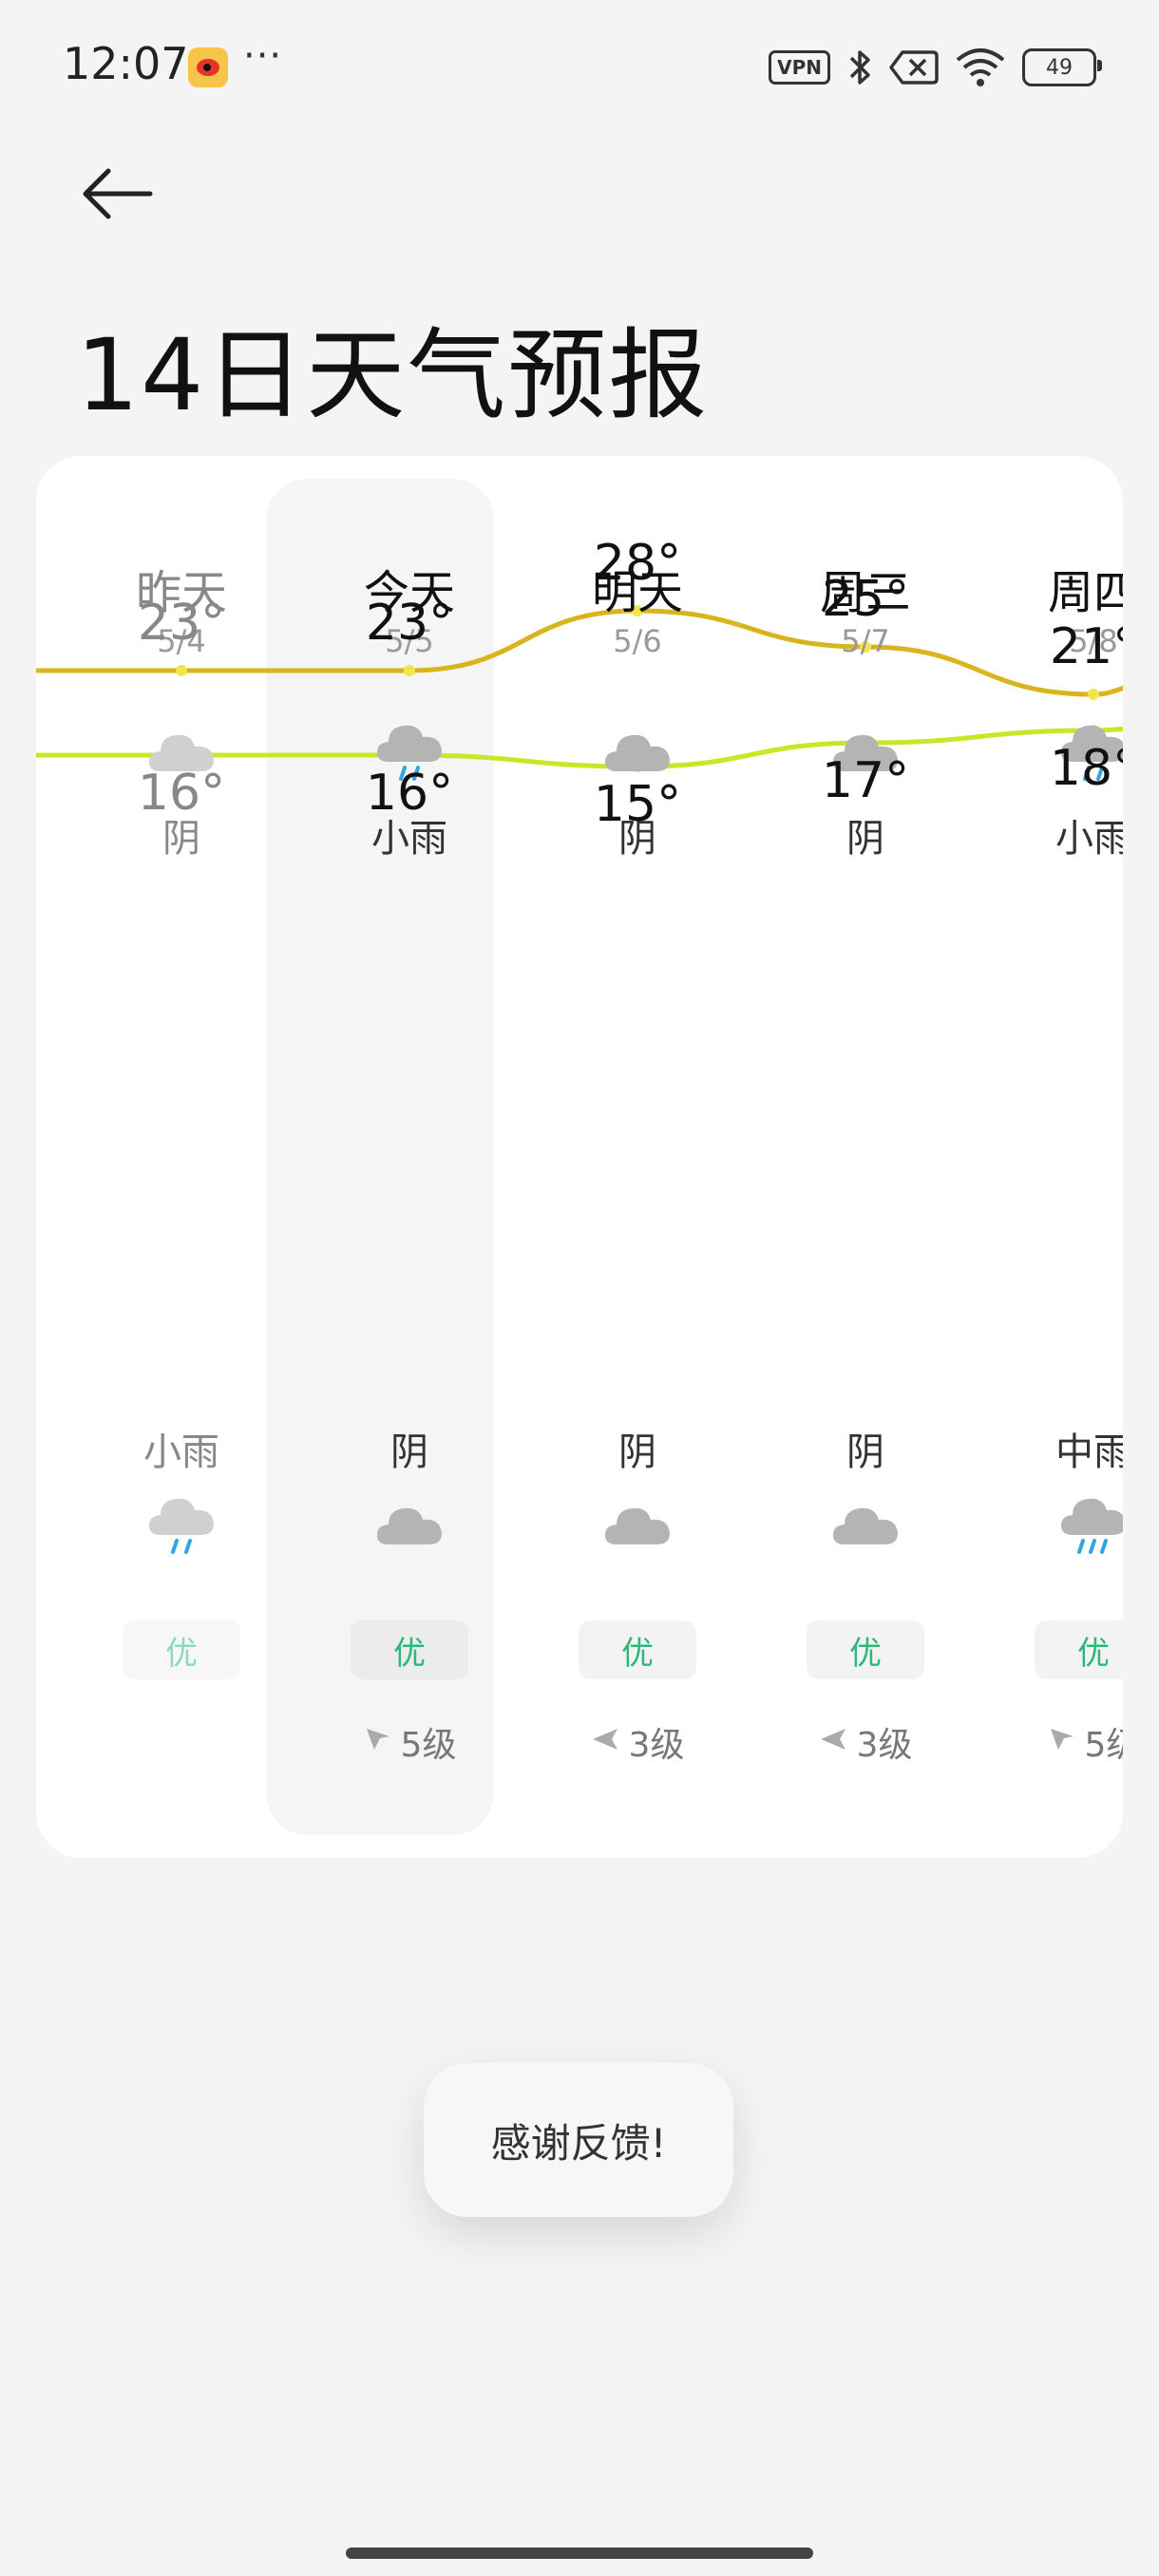 The width and height of the screenshot is (1159, 2576). I want to click on moderate-rain-icon, so click(1091, 1526).